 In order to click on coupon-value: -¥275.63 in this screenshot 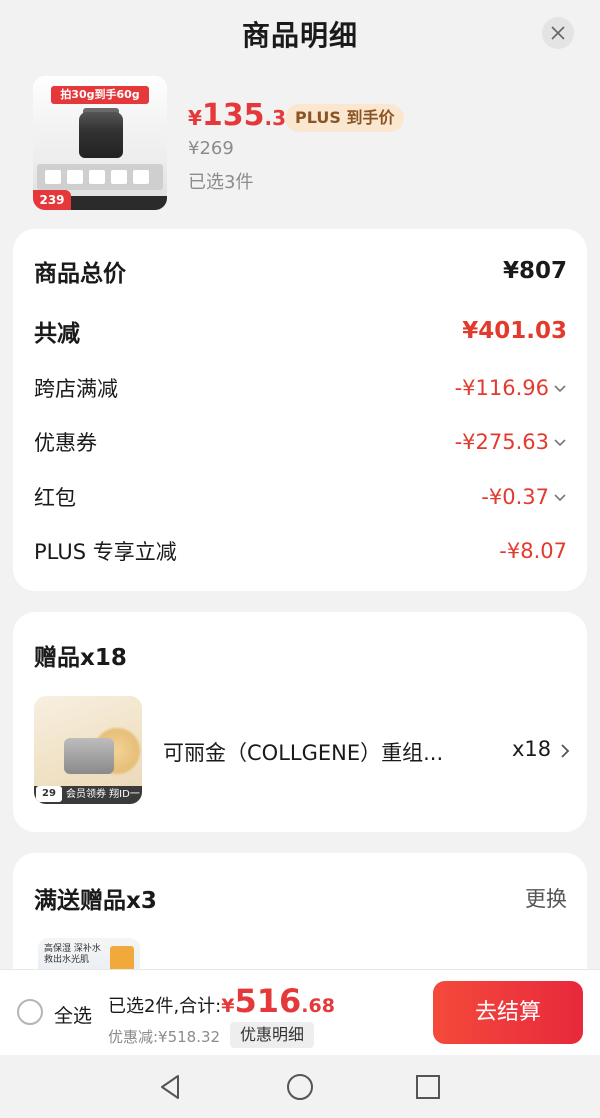, I will do `click(501, 442)`.